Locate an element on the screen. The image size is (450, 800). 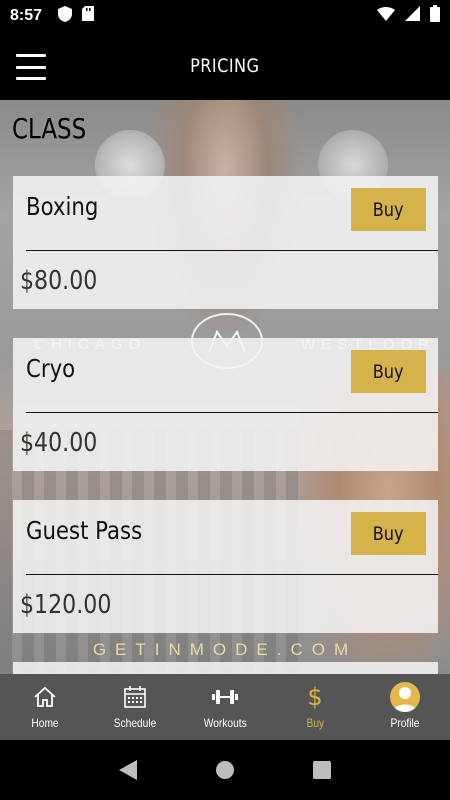
page-title: PRICING is located at coordinates (225, 66).